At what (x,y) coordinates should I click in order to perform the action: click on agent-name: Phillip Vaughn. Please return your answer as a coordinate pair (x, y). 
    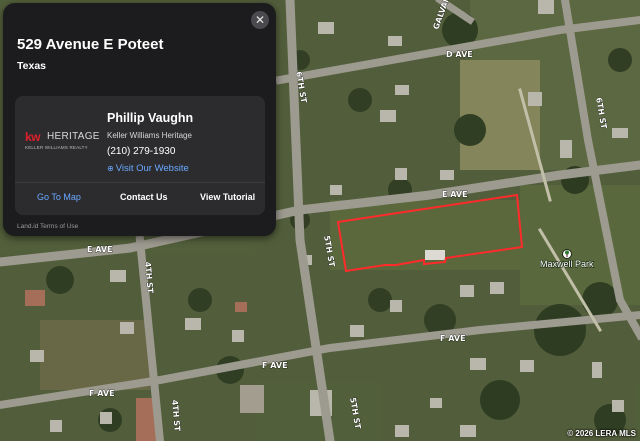
    Looking at the image, I should click on (150, 118).